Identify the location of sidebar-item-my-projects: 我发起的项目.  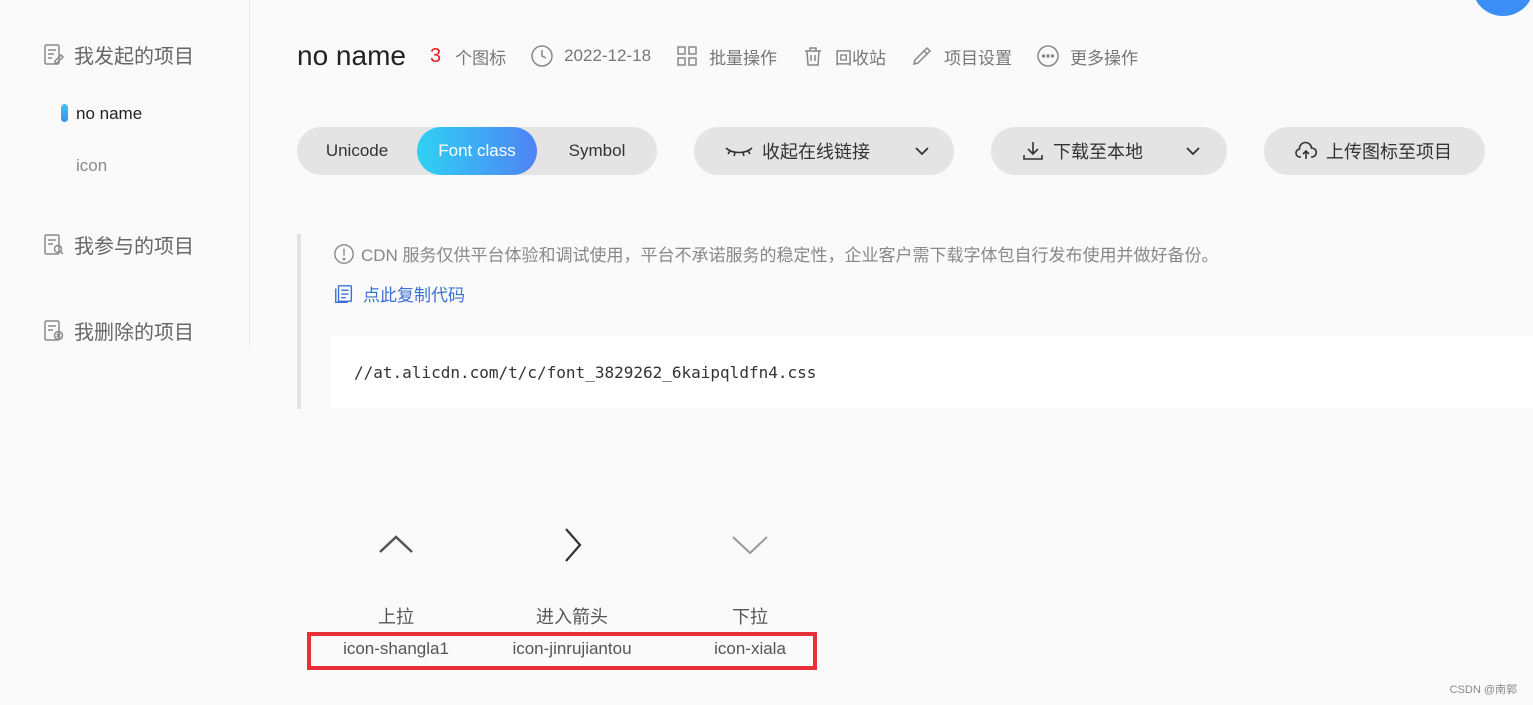
(118, 54).